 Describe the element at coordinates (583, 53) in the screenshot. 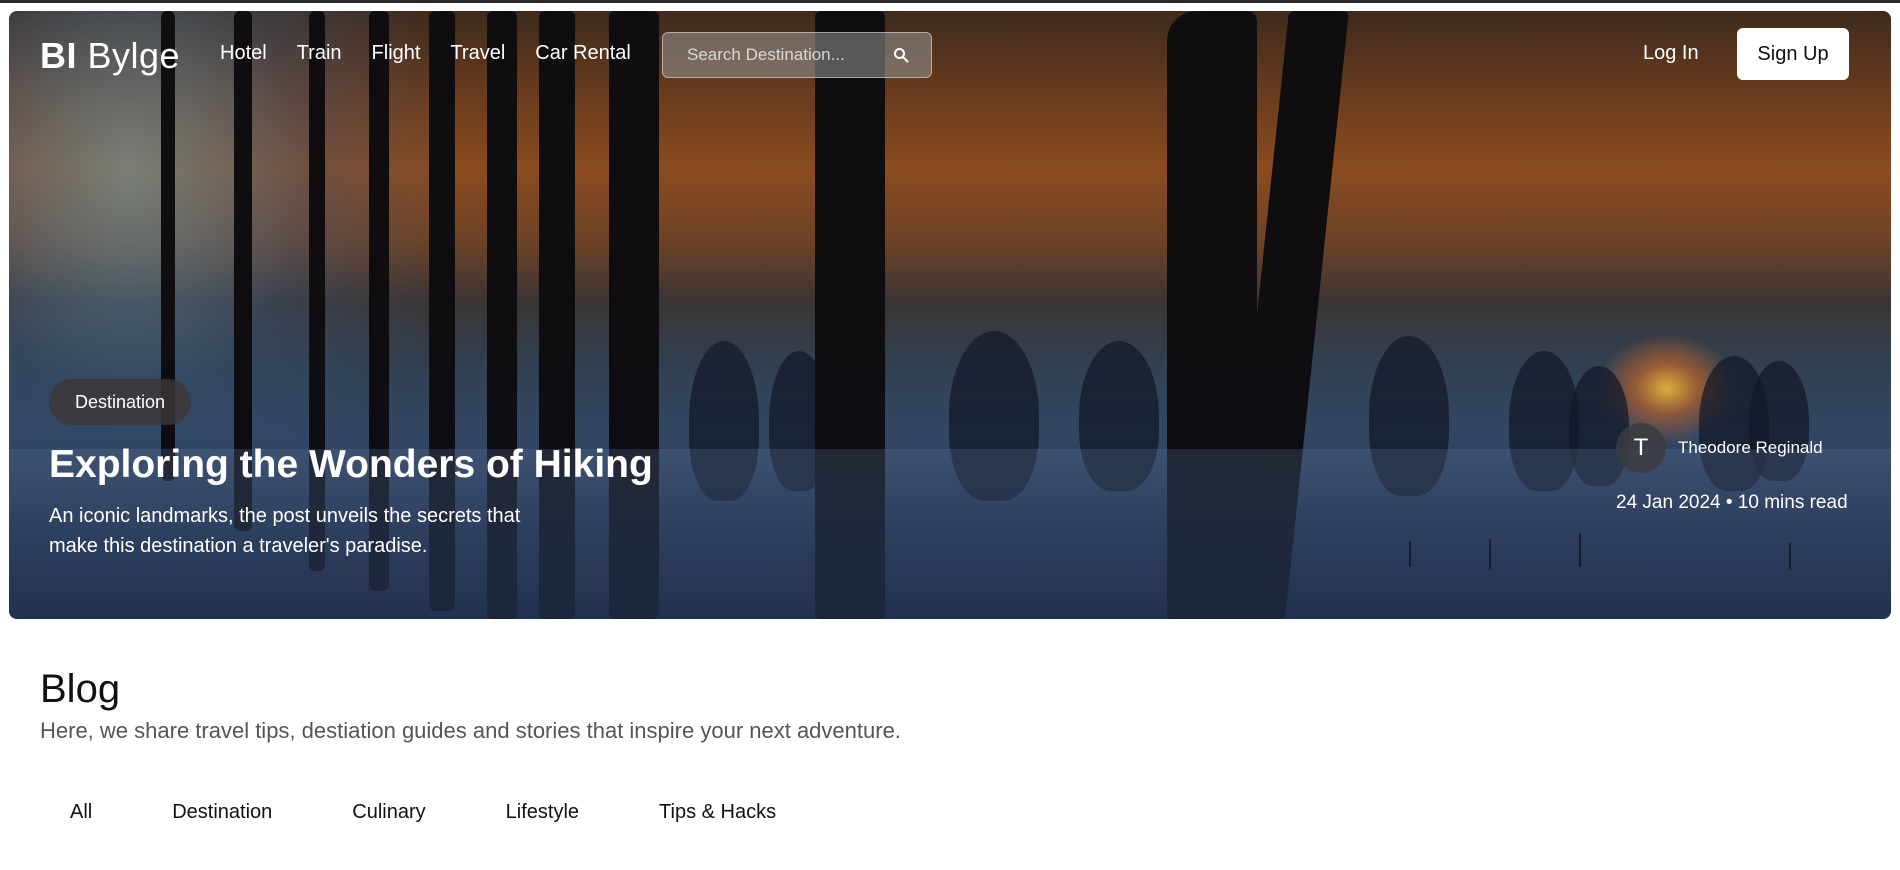

I see `nav-link-car-rental: Car Rental` at that location.